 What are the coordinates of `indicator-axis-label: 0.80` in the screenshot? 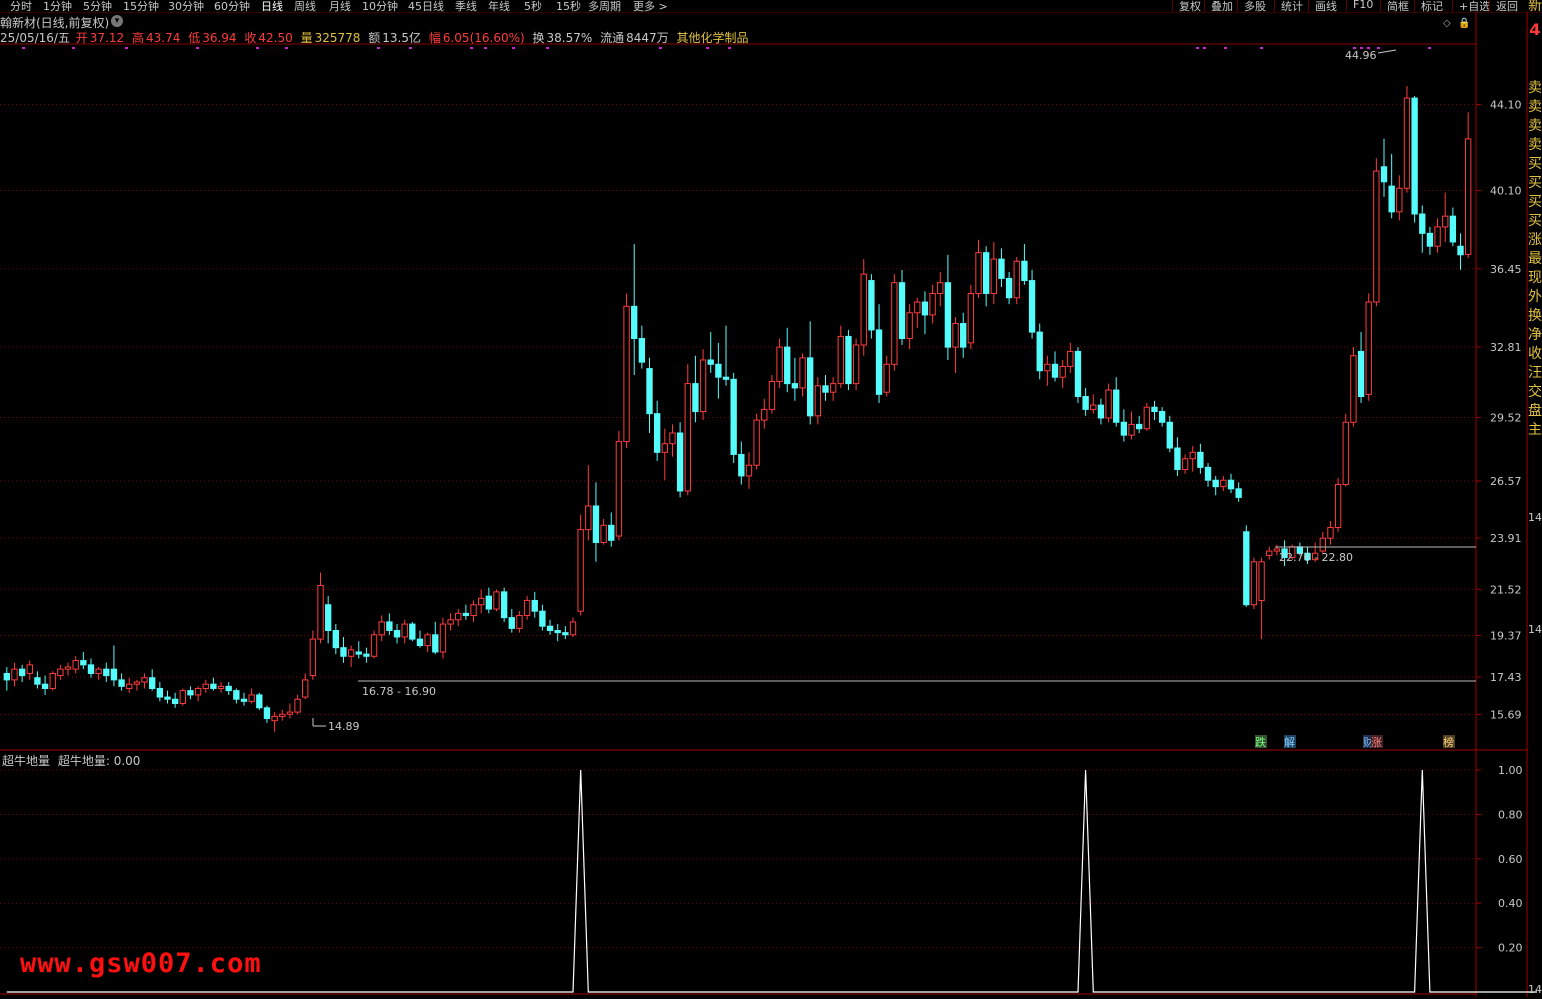 It's located at (1510, 814).